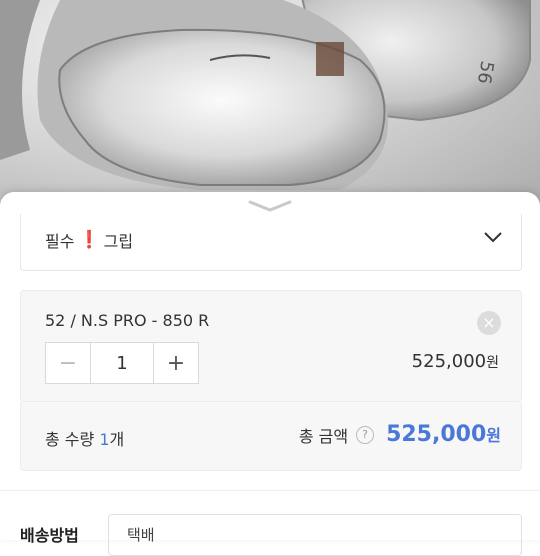  I want to click on total-amount: 총 금액 ? 525,000원, so click(400, 434).